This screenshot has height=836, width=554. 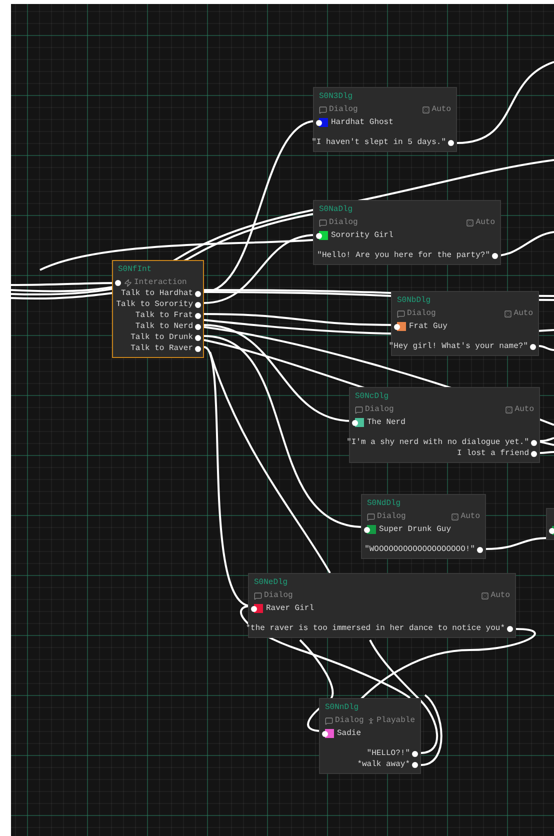 What do you see at coordinates (160, 282) in the screenshot?
I see `node-type: Interaction` at bounding box center [160, 282].